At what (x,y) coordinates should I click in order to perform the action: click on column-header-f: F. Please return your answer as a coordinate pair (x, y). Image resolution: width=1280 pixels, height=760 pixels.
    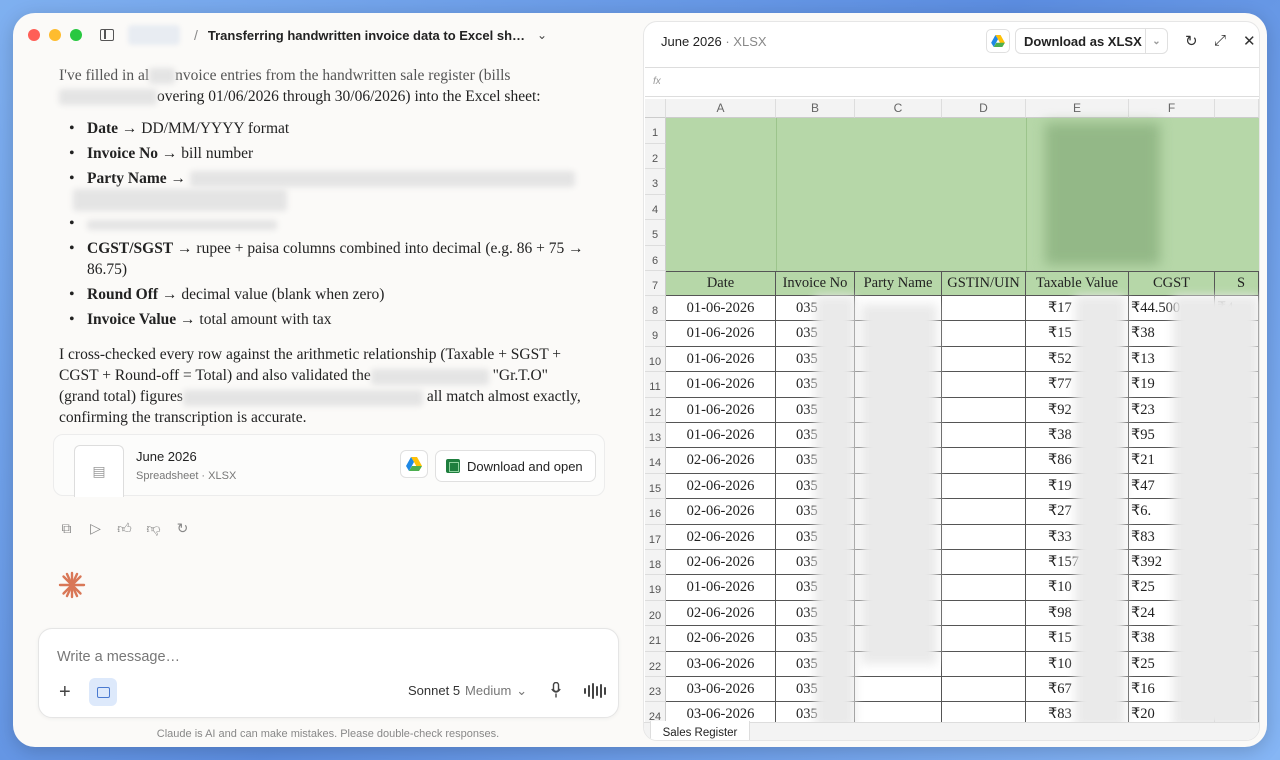
    Looking at the image, I should click on (1172, 108).